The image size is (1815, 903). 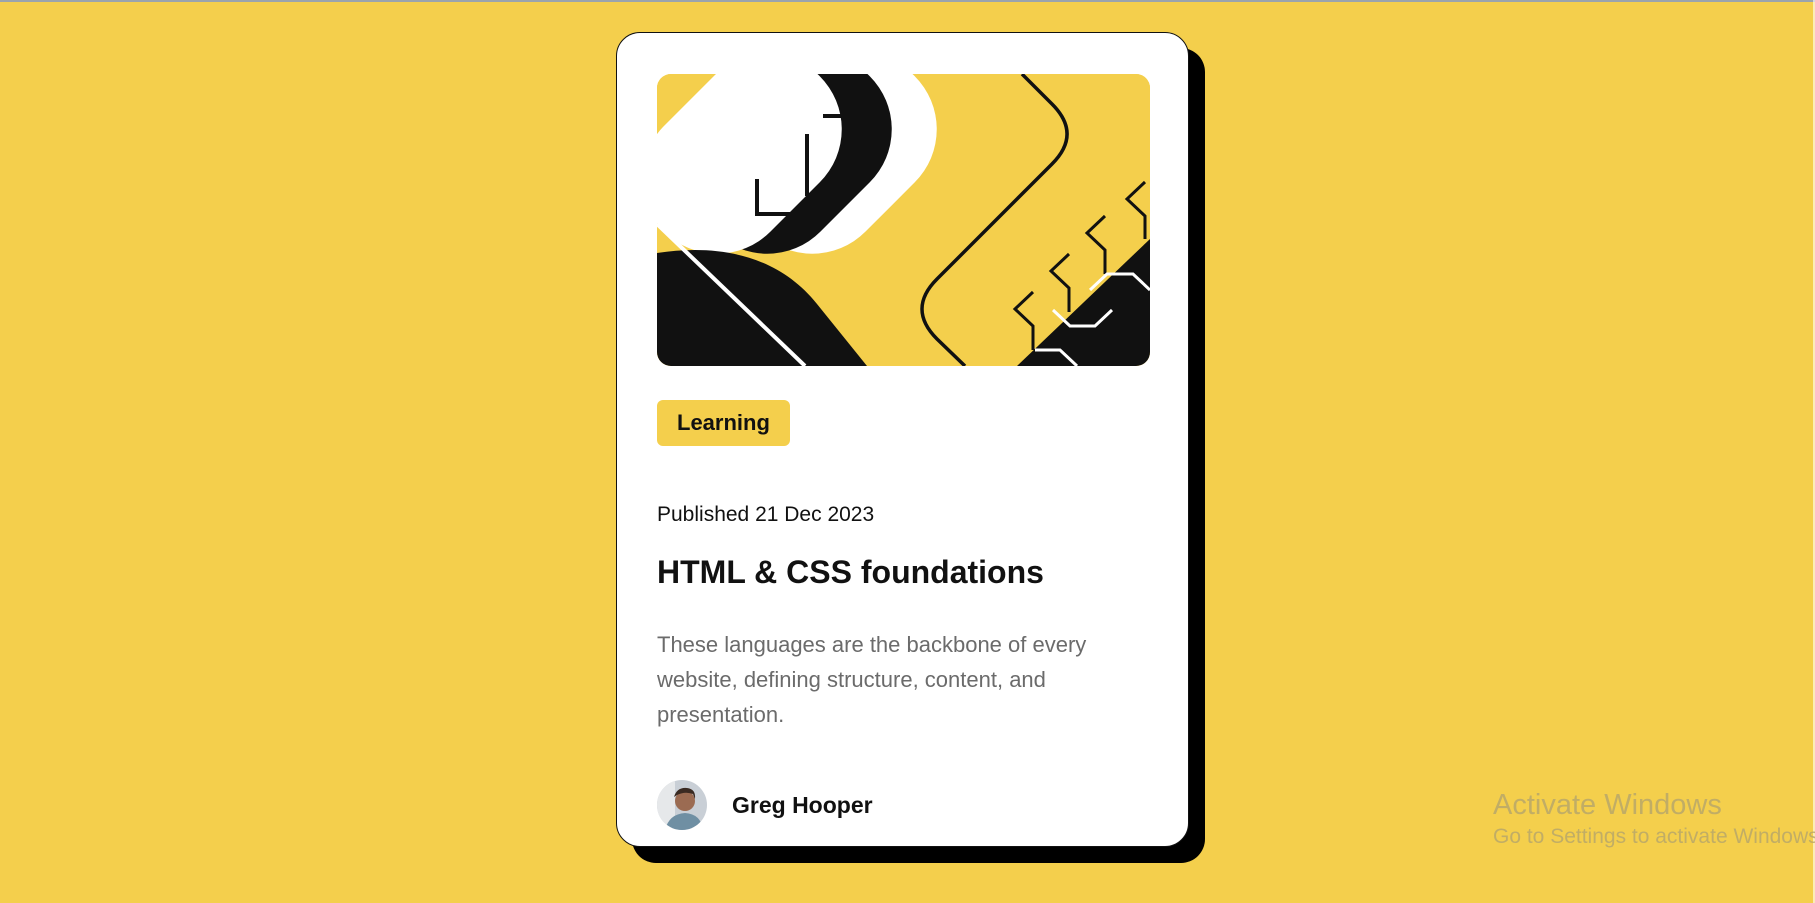 What do you see at coordinates (907, 1) in the screenshot?
I see `window-top-border` at bounding box center [907, 1].